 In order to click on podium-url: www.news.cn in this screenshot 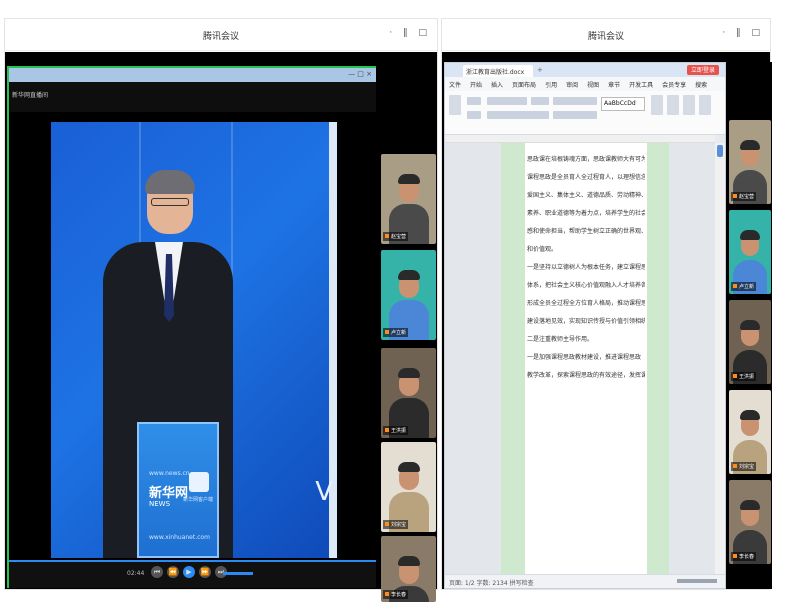, I will do `click(169, 473)`.